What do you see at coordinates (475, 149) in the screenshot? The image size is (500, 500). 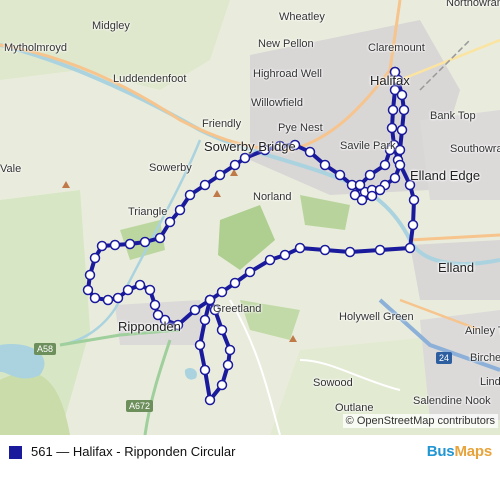 I see `place-southowram: Southowram` at bounding box center [475, 149].